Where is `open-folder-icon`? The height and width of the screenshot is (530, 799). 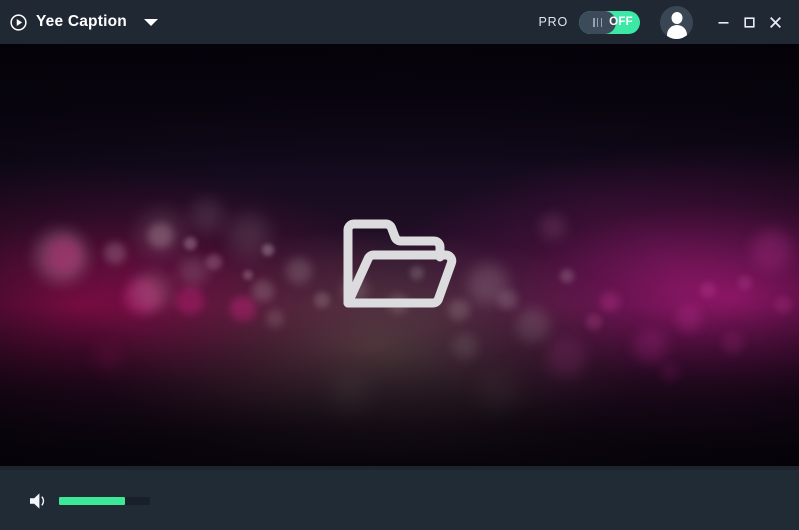 open-folder-icon is located at coordinates (400, 263).